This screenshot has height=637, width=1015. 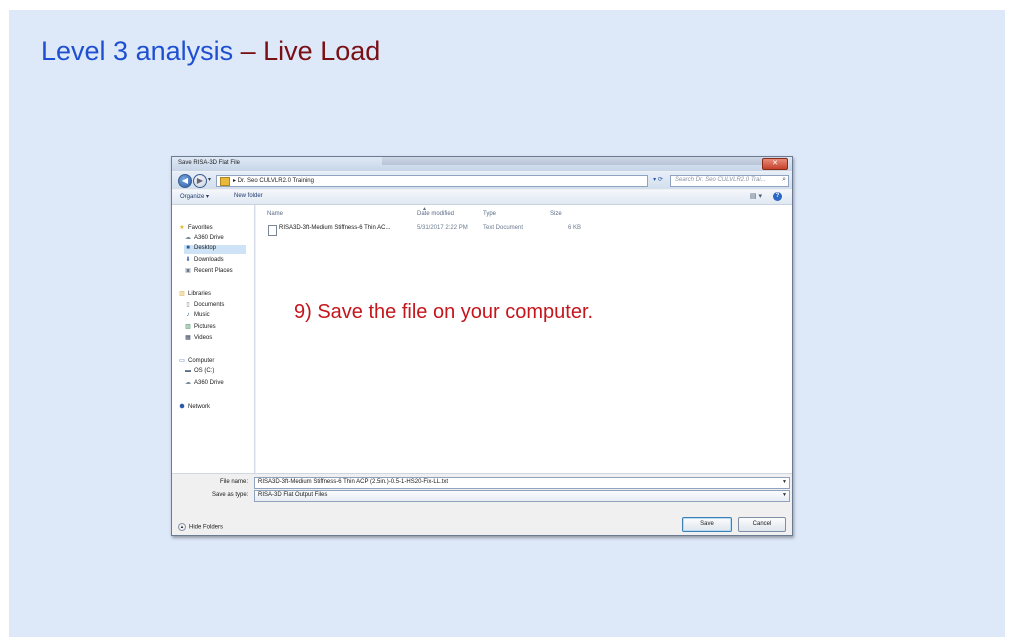 I want to click on nav-item-music: ♪ Music, so click(x=197, y=316).